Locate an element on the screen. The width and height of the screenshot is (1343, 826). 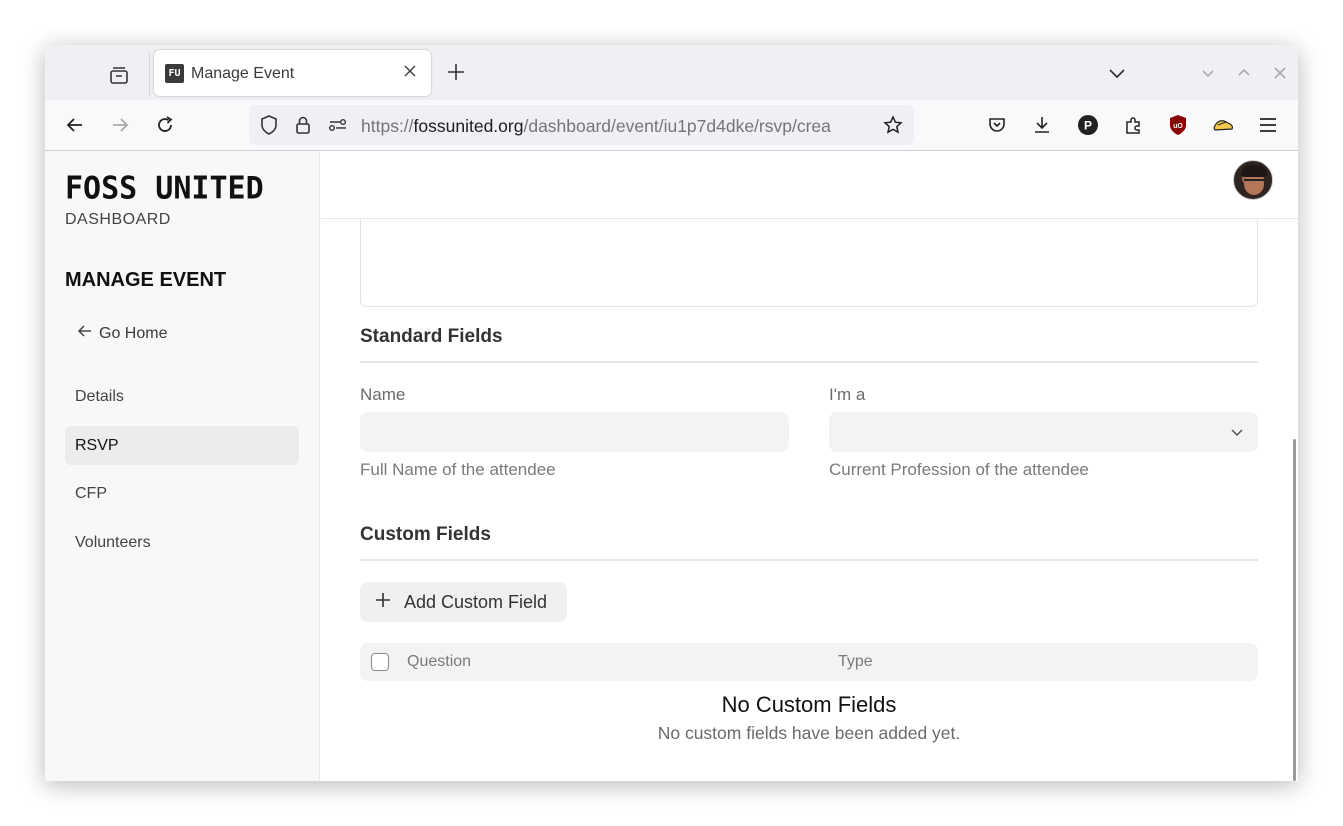
standard-fields-title: Standard Fields is located at coordinates (431, 336).